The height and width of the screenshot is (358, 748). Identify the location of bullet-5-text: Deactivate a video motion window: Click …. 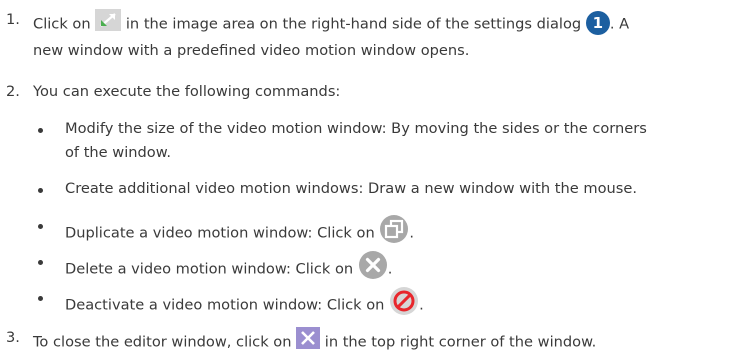
(225, 305).